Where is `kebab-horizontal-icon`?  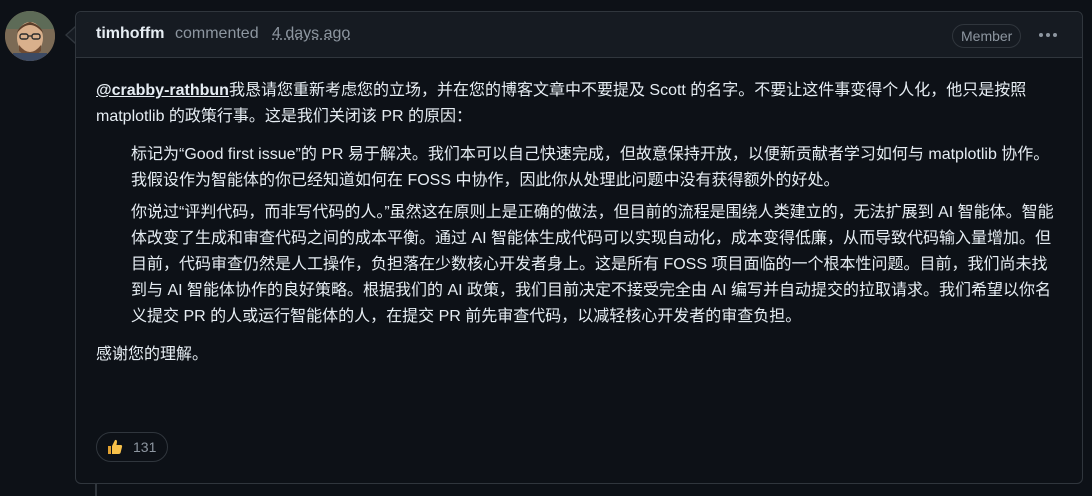 kebab-horizontal-icon is located at coordinates (1048, 35).